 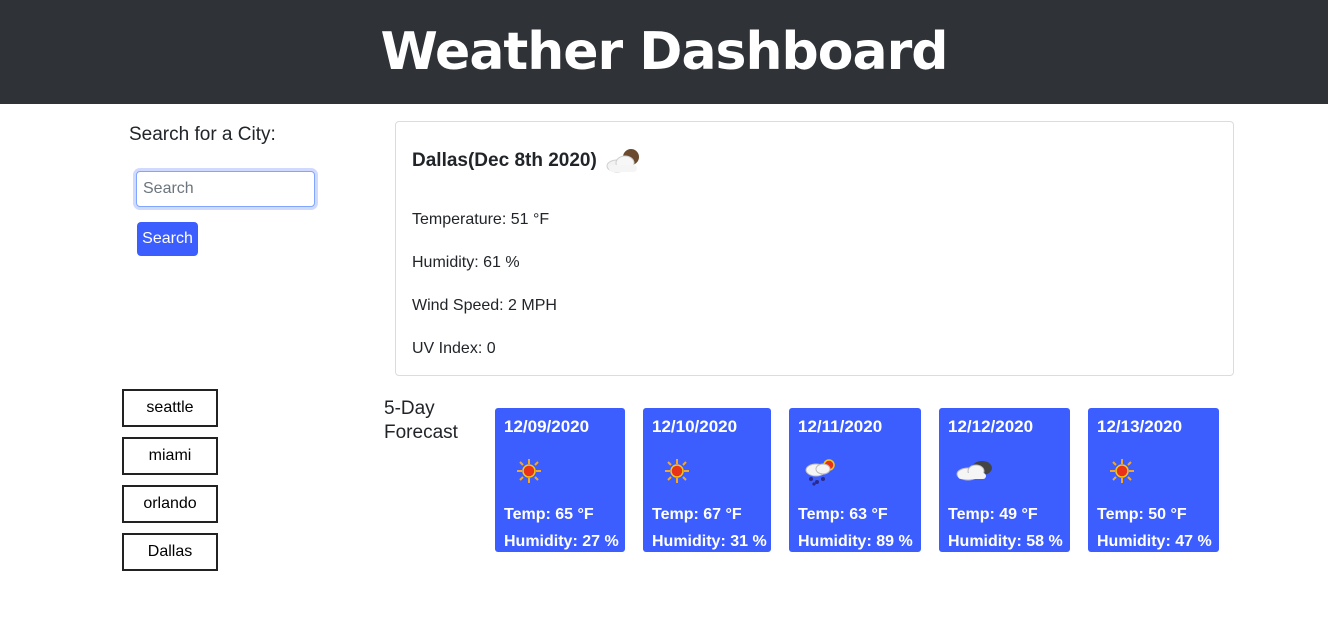 What do you see at coordinates (855, 480) in the screenshot?
I see `forecast-card: 12/11/2020 Temp: 63 °F Humidity: 89 %` at bounding box center [855, 480].